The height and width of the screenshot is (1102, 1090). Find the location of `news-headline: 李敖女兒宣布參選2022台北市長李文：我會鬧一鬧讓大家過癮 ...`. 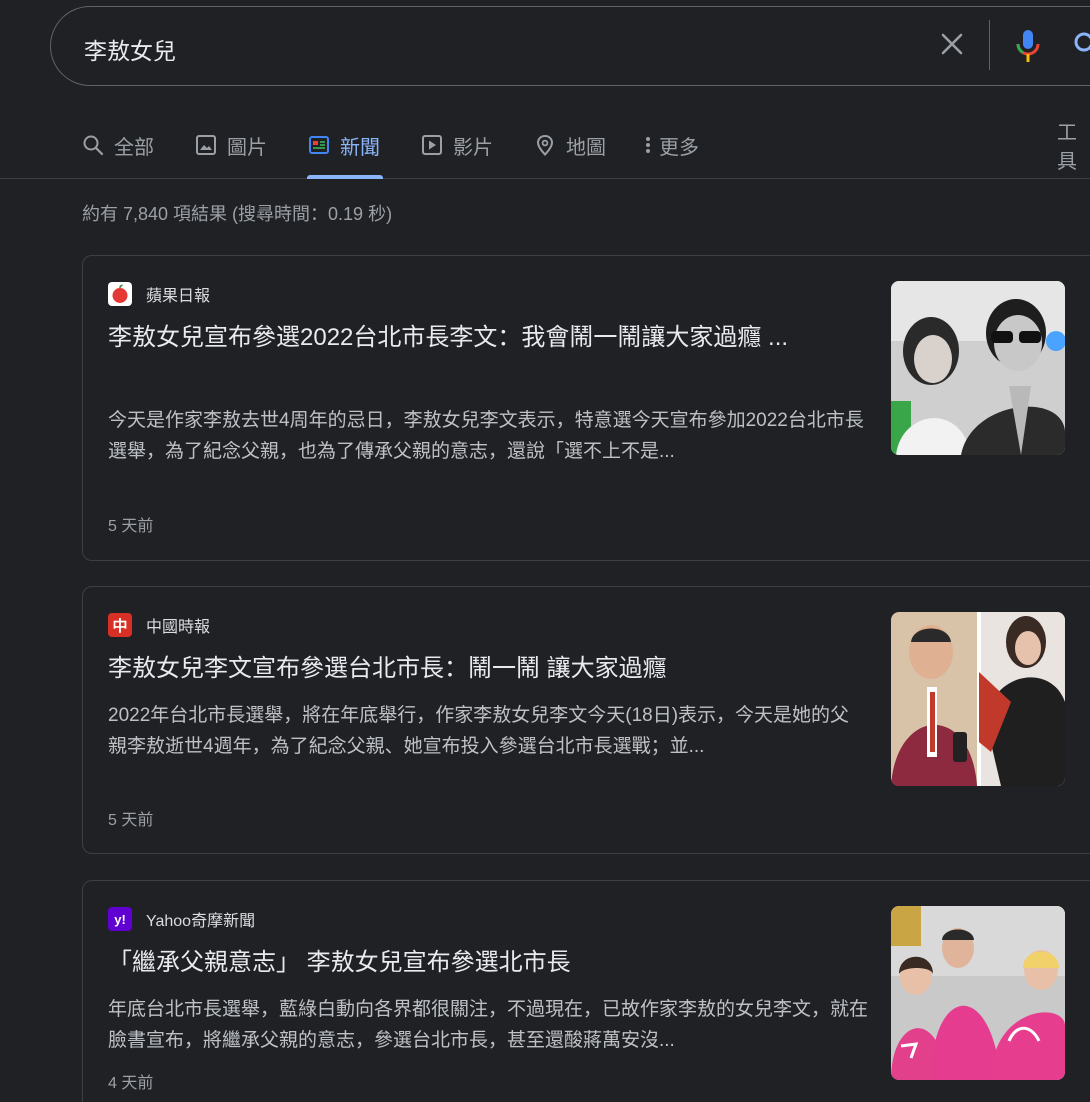

news-headline: 李敖女兒宣布參選2022台北市長李文：我會鬧一鬧讓大家過癮 ... is located at coordinates (483, 338).